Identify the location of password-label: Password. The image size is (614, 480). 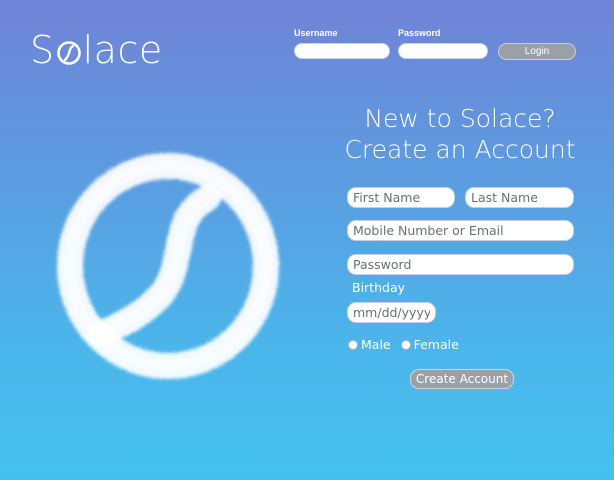
(419, 33).